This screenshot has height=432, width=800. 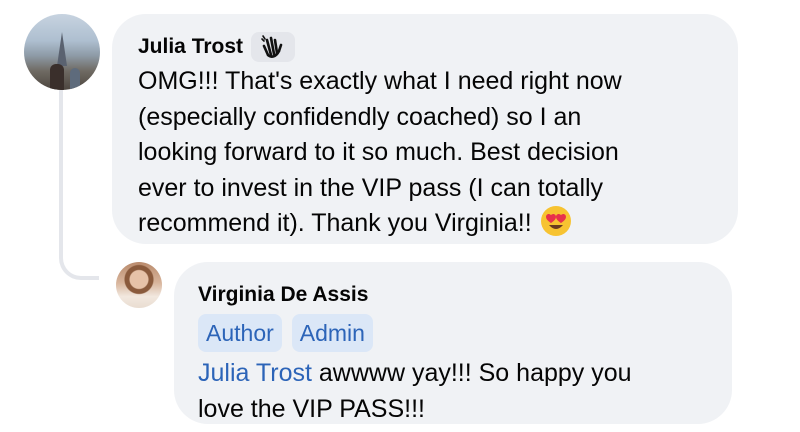 What do you see at coordinates (75, 79) in the screenshot?
I see `avatar-photo-person-secondary` at bounding box center [75, 79].